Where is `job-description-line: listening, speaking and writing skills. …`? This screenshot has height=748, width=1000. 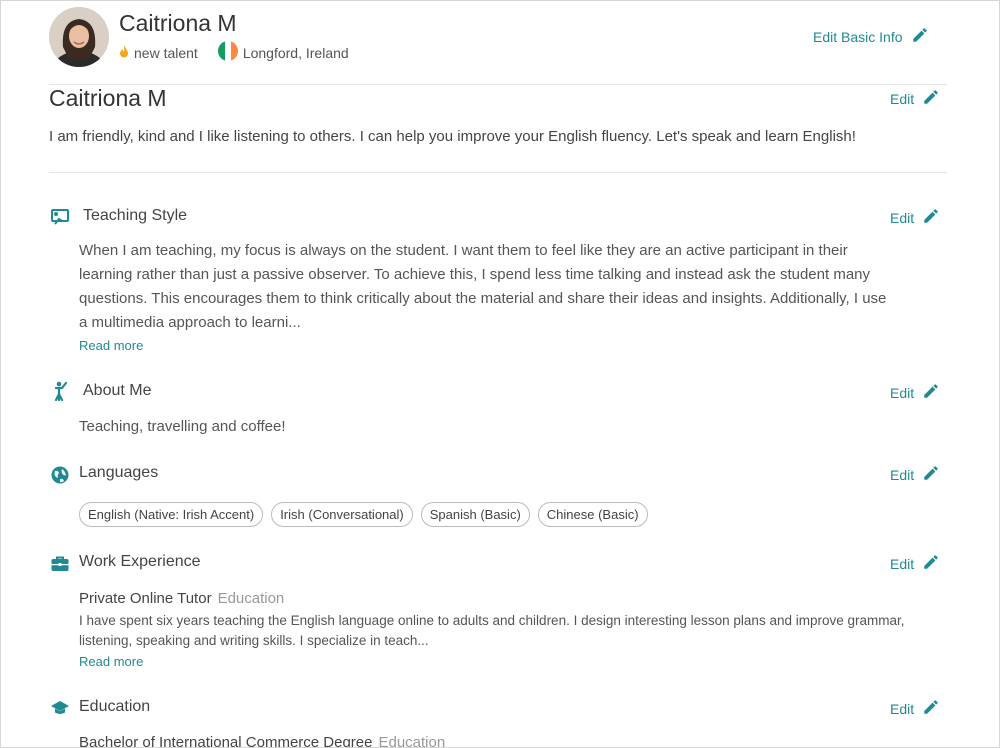 job-description-line: listening, speaking and writing skills. … is located at coordinates (254, 640).